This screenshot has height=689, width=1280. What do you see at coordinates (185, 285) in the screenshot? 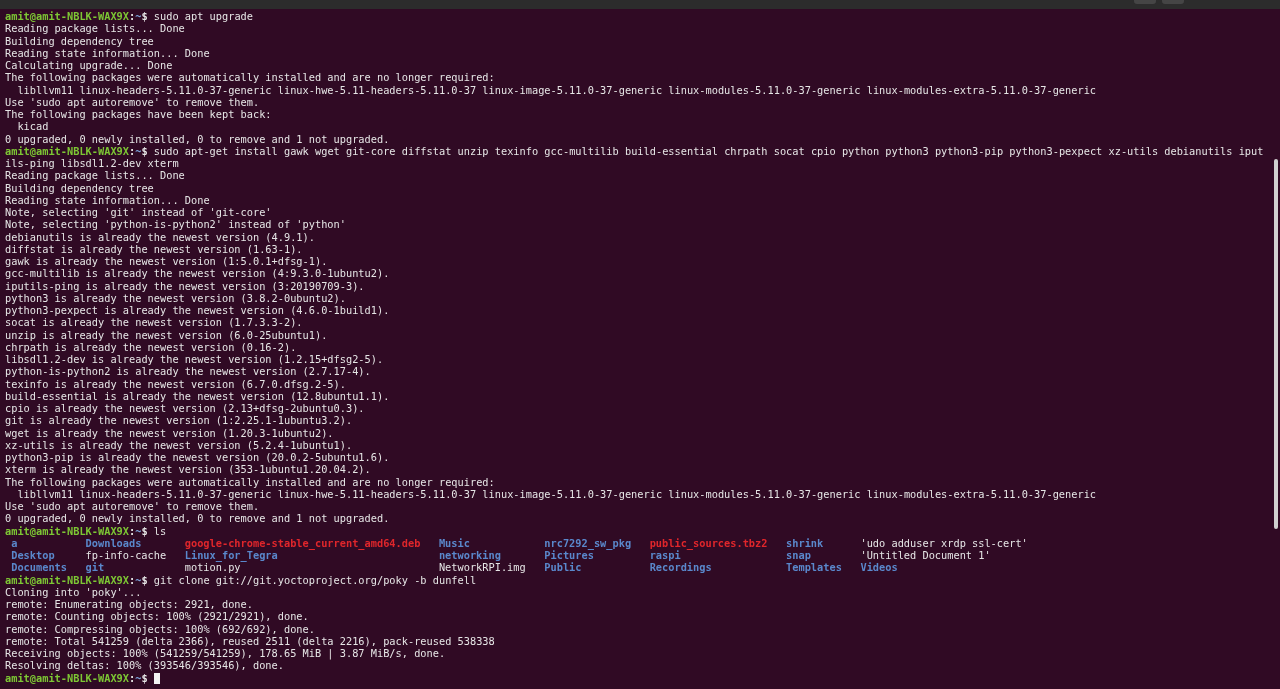
I see `output-line: iputils-ping is already the newest version (3:20190709-3).` at bounding box center [185, 285].